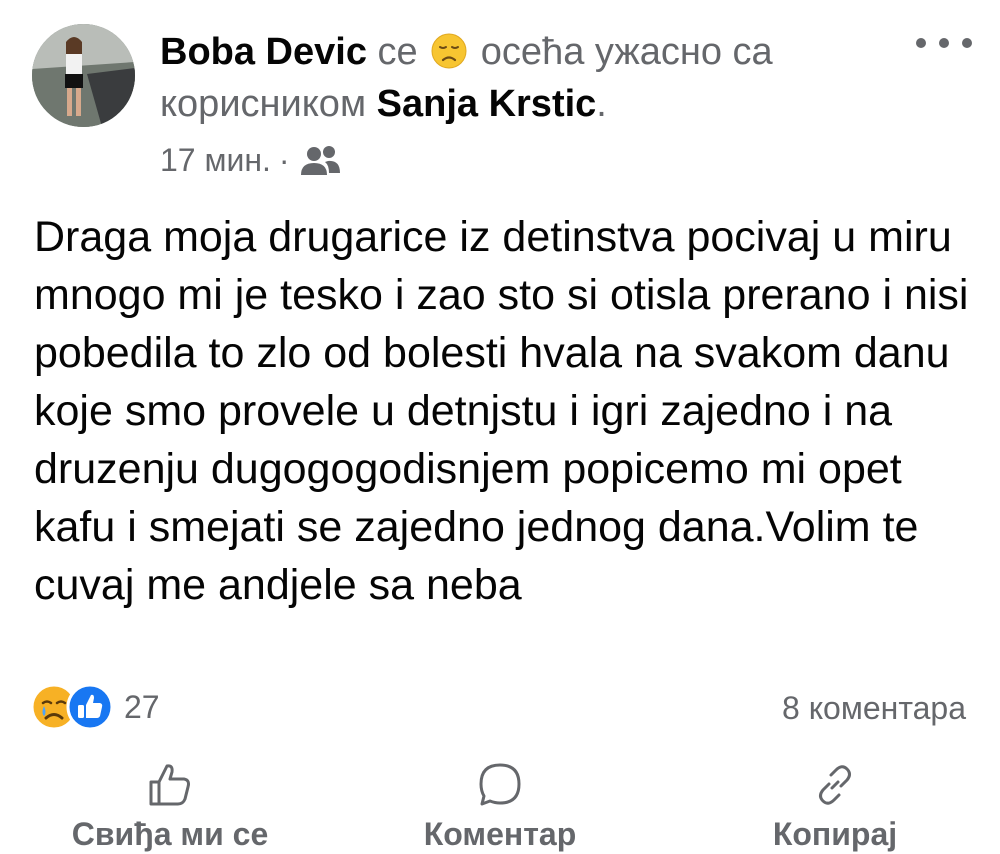 This screenshot has width=1000, height=854. What do you see at coordinates (263, 52) in the screenshot?
I see `author-name: Boba Devic` at bounding box center [263, 52].